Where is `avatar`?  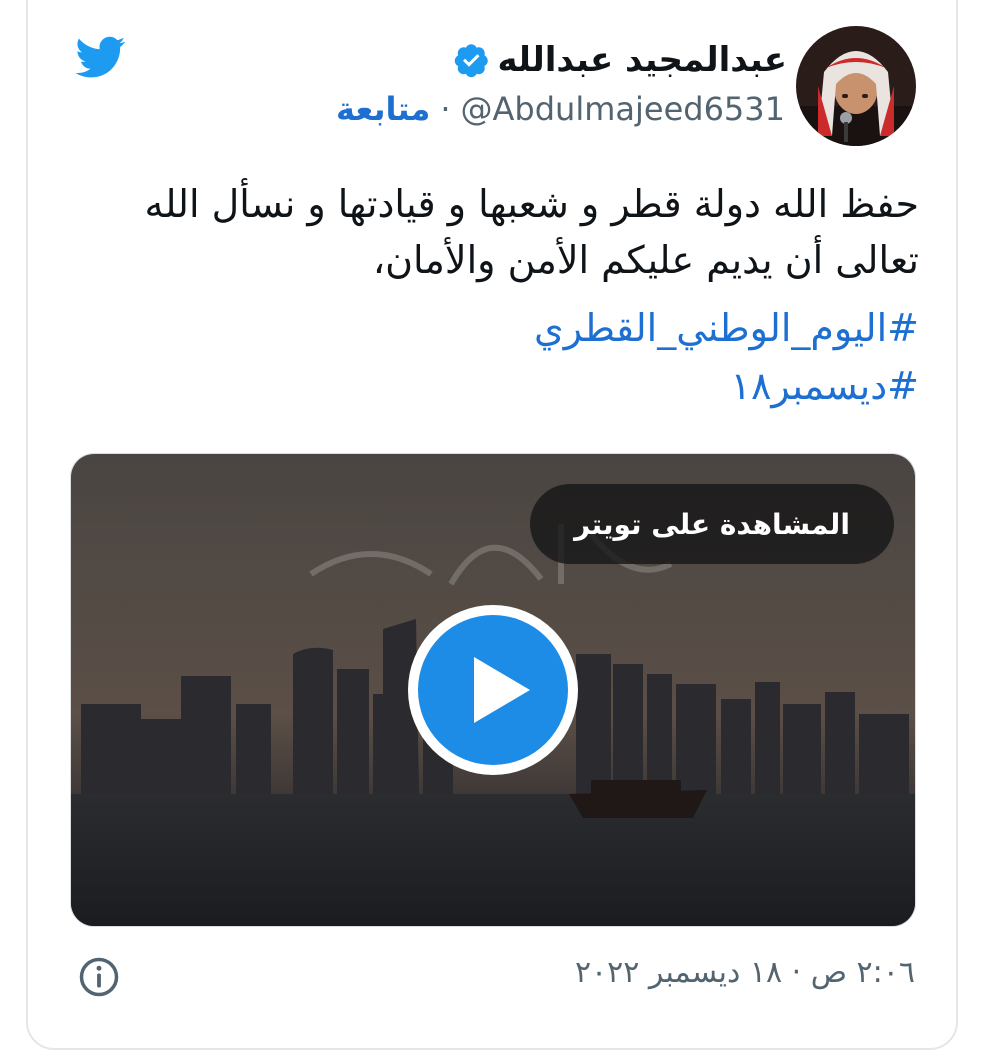
avatar is located at coordinates (856, 86).